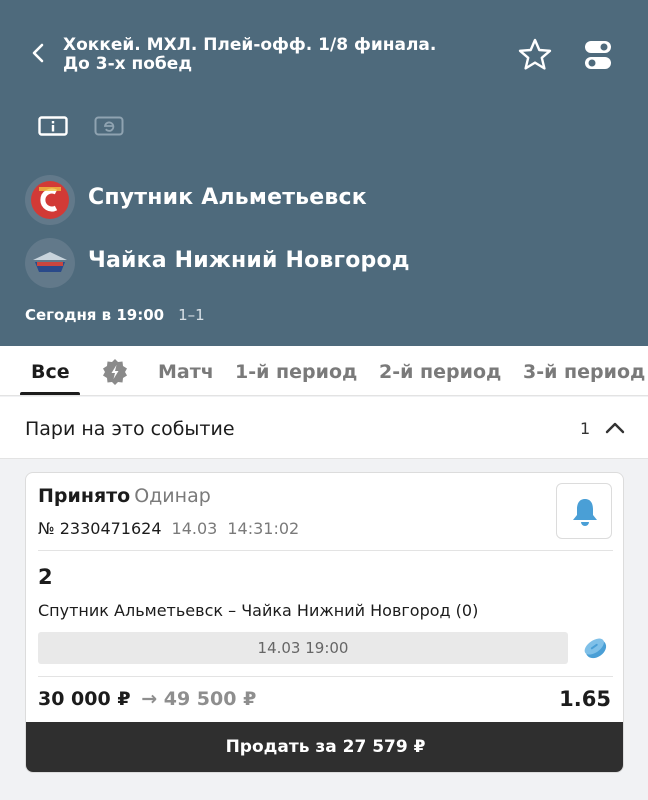 The height and width of the screenshot is (800, 648). What do you see at coordinates (615, 427) in the screenshot?
I see `chevron-up-icon` at bounding box center [615, 427].